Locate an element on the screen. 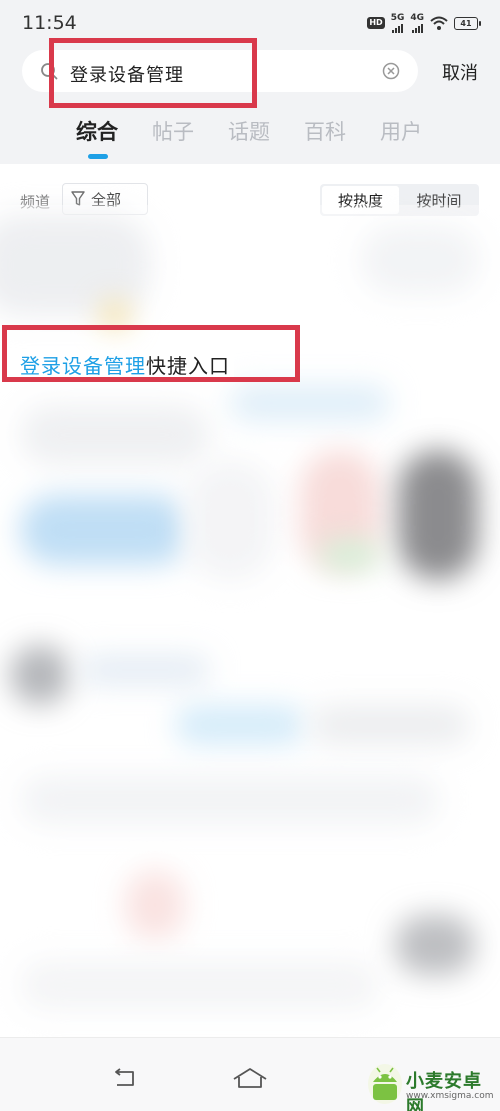 The width and height of the screenshot is (500, 1111). cancel-button: 取消 is located at coordinates (460, 72).